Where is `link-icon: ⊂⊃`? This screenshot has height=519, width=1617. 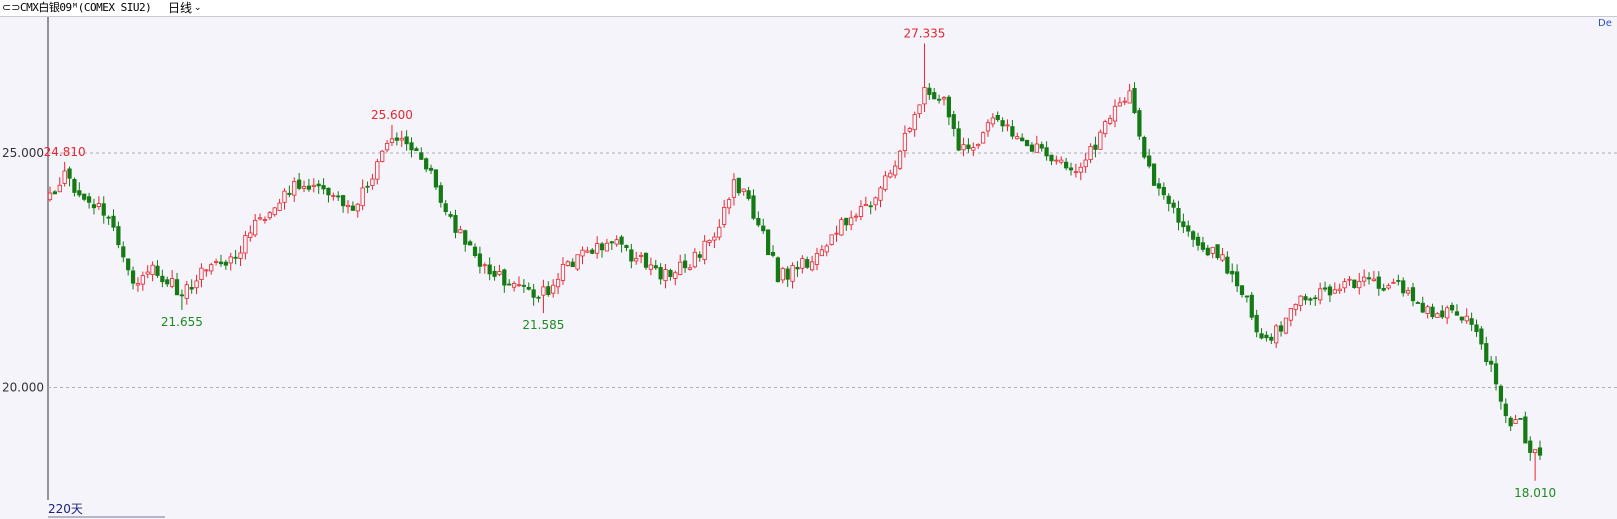 link-icon: ⊂⊃ is located at coordinates (11, 8).